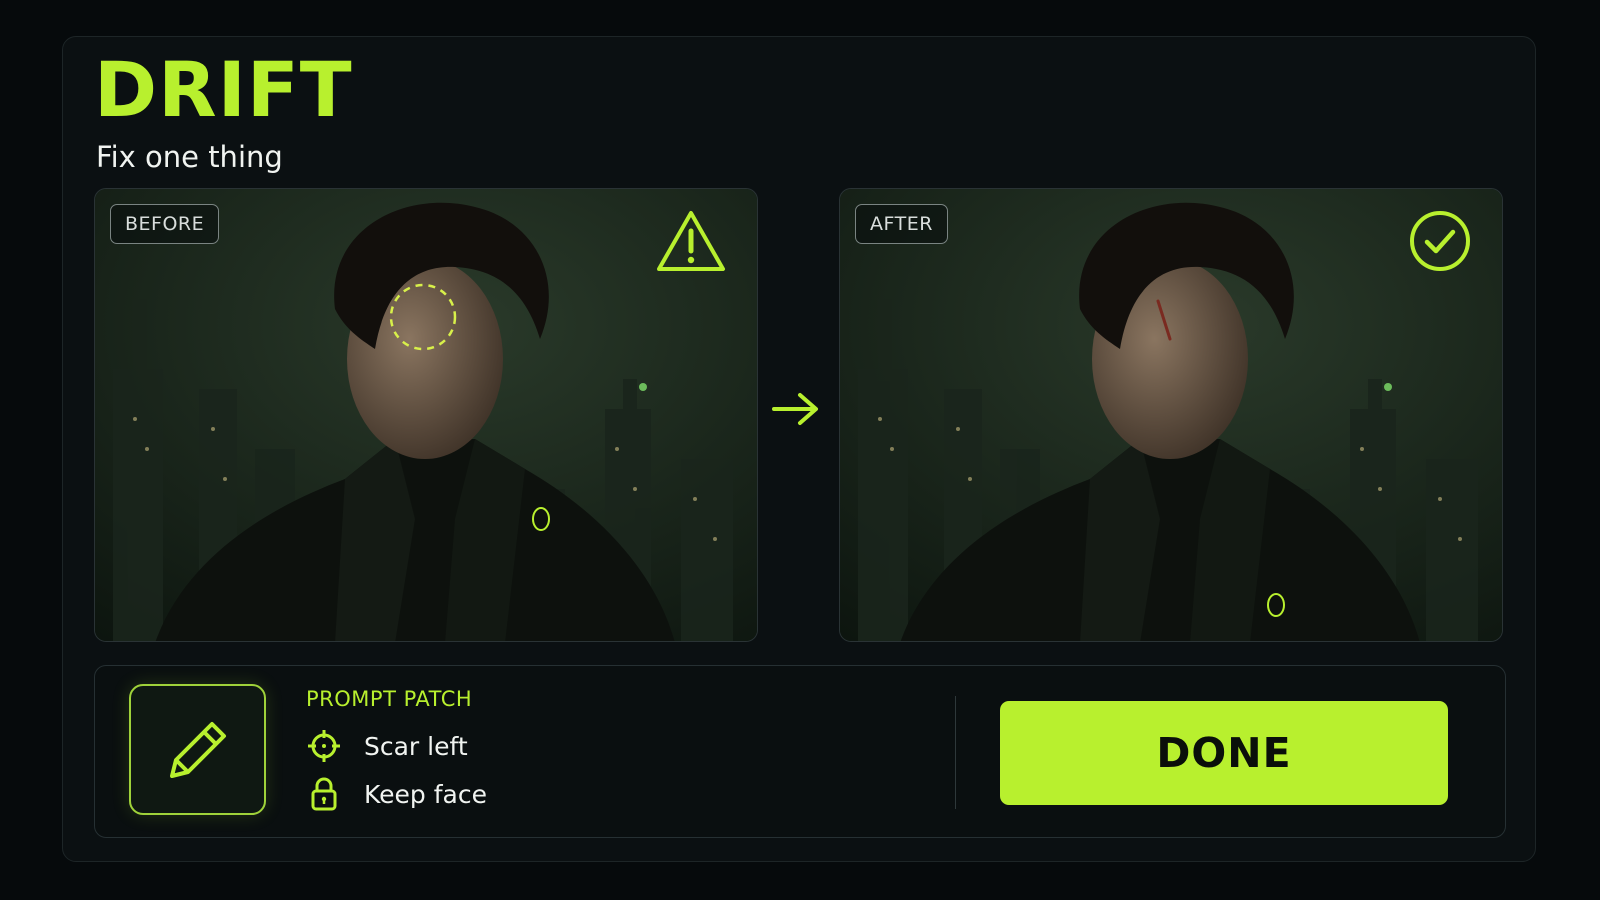 This screenshot has height=900, width=1600. I want to click on pencil-icon, so click(198, 750).